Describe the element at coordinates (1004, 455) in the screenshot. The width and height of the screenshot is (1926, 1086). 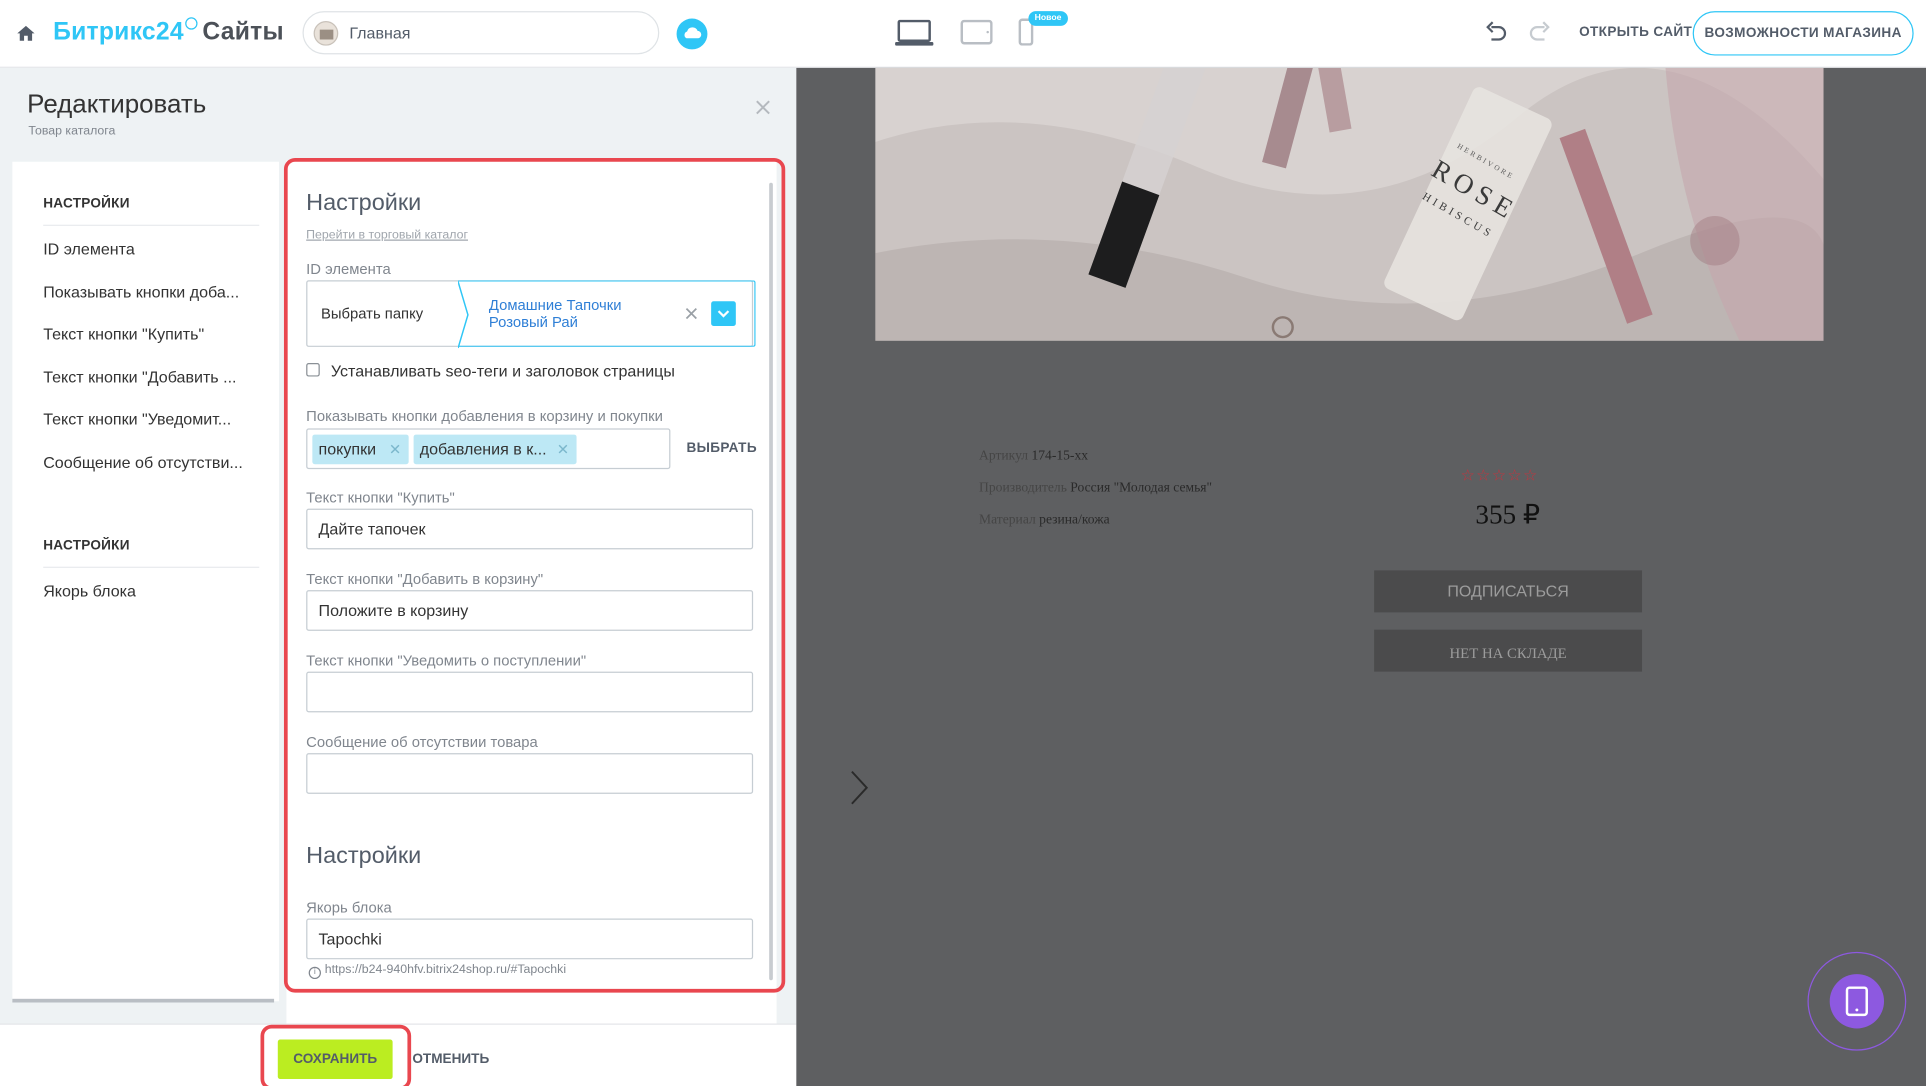
I see `sku-label: Артикул` at that location.